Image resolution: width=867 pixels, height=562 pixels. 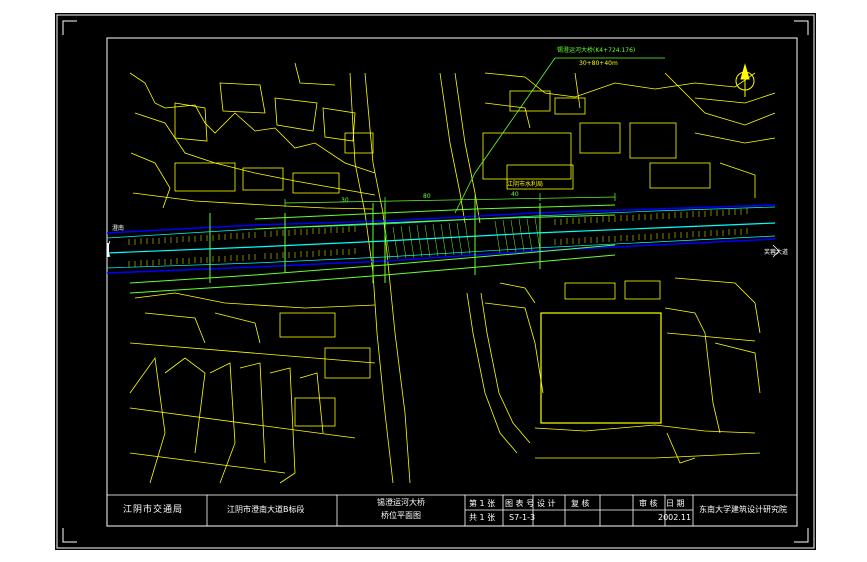 What do you see at coordinates (743, 509) in the screenshot?
I see `institute-name: 东南大学建筑设计研究院` at bounding box center [743, 509].